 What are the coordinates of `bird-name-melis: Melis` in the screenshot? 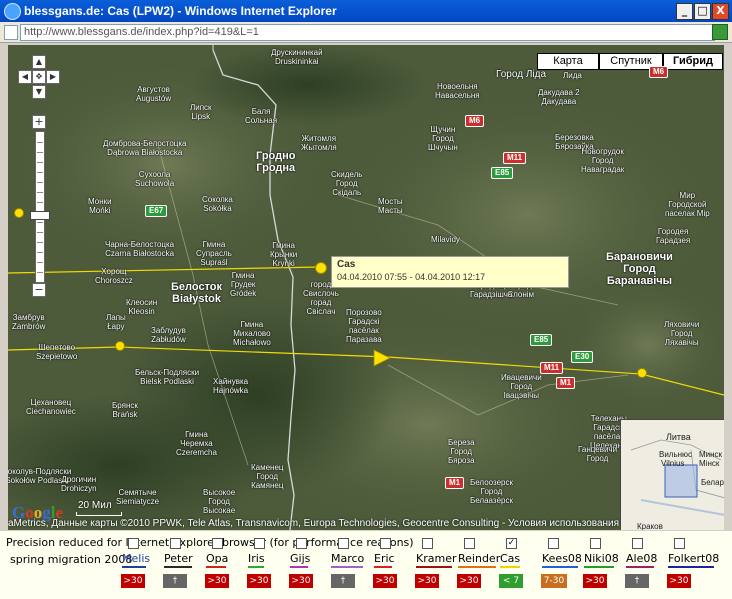 It's located at (136, 558).